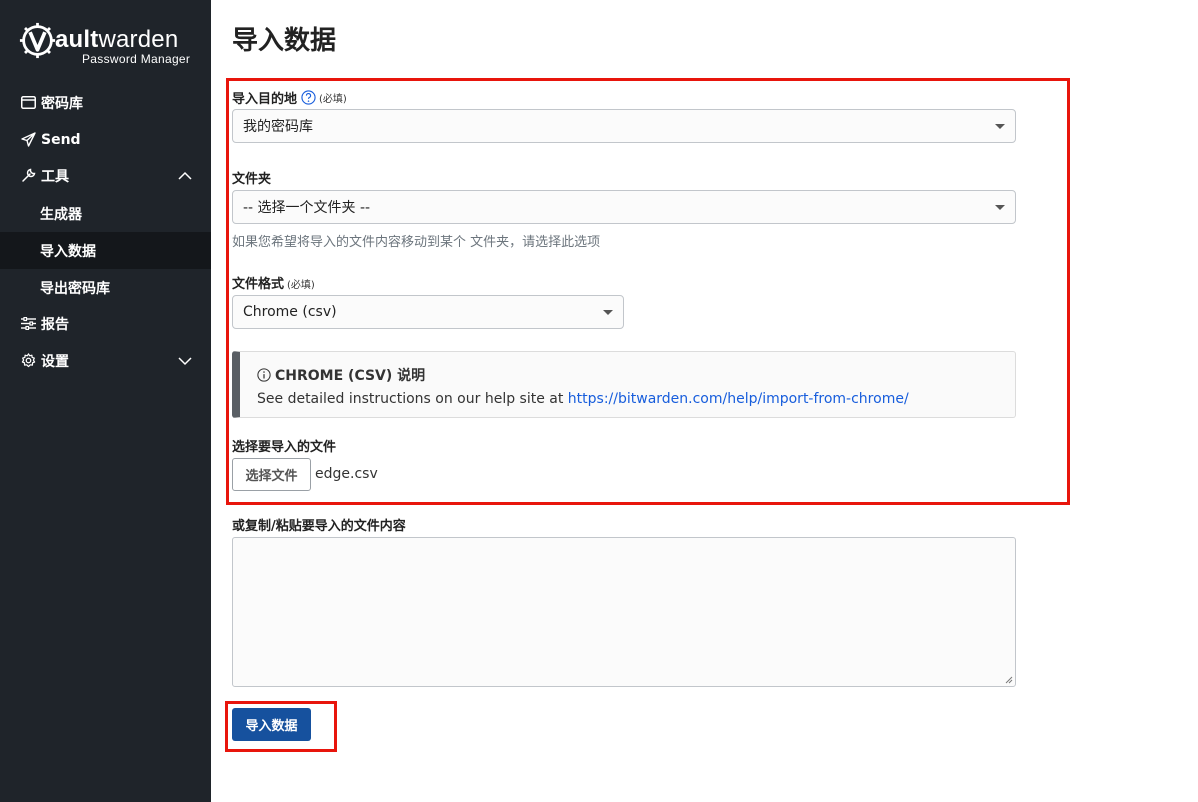  I want to click on sidebar-item-label: 密码库, so click(62, 103).